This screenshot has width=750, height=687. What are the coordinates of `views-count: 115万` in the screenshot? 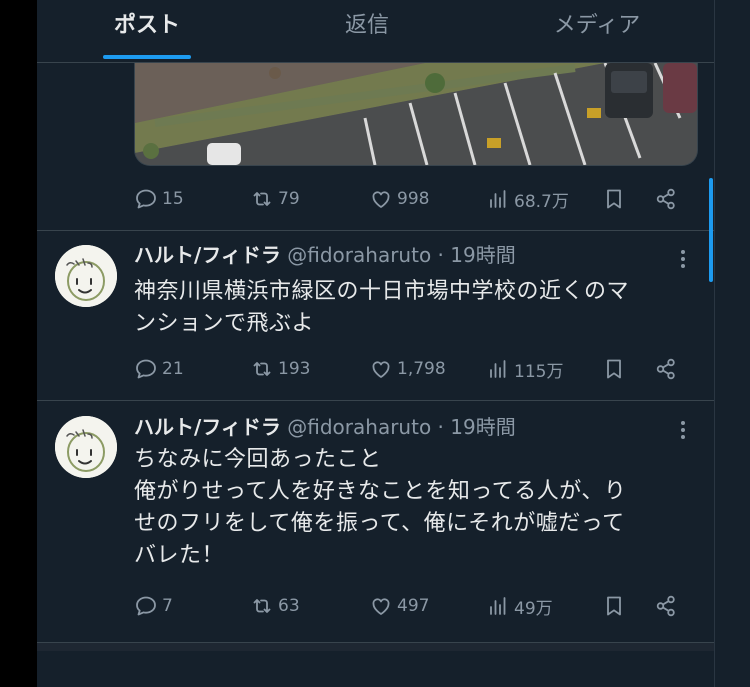 It's located at (539, 371).